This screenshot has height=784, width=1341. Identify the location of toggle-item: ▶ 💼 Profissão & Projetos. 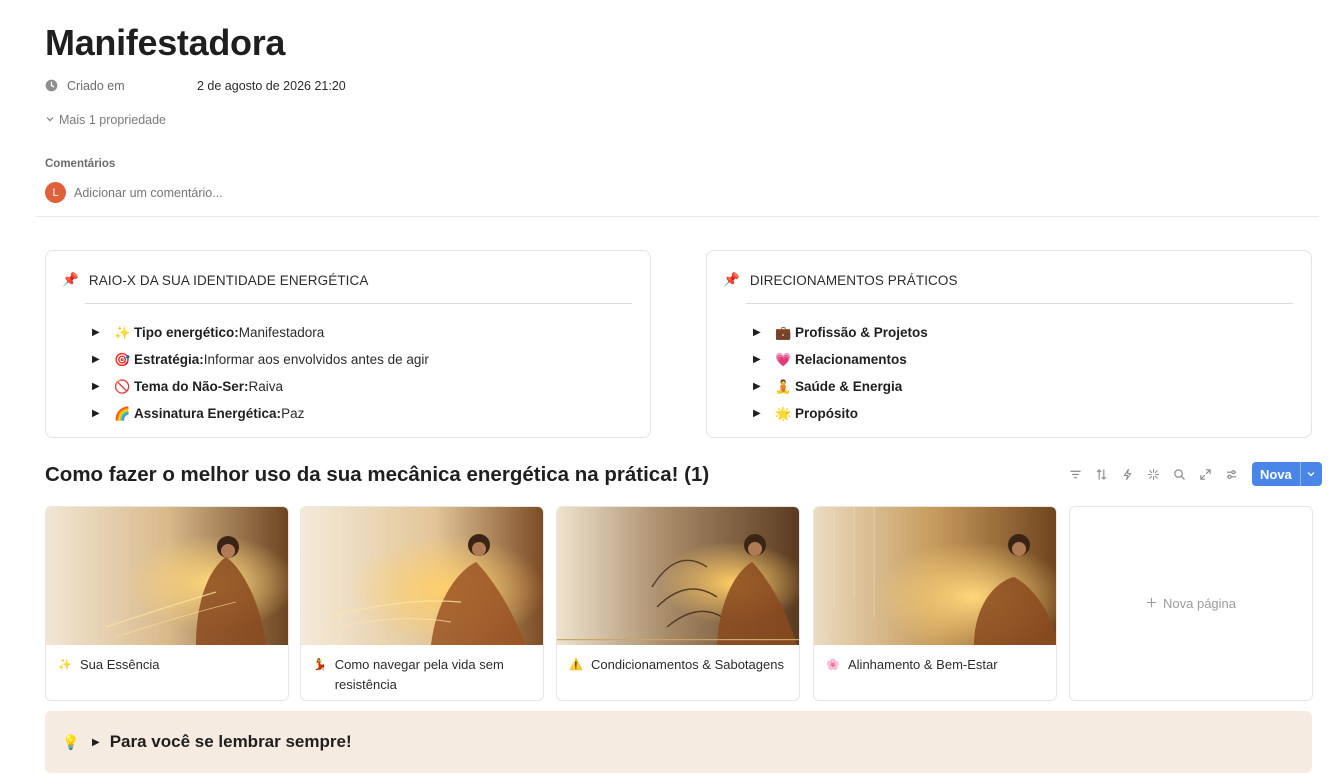
(840, 332).